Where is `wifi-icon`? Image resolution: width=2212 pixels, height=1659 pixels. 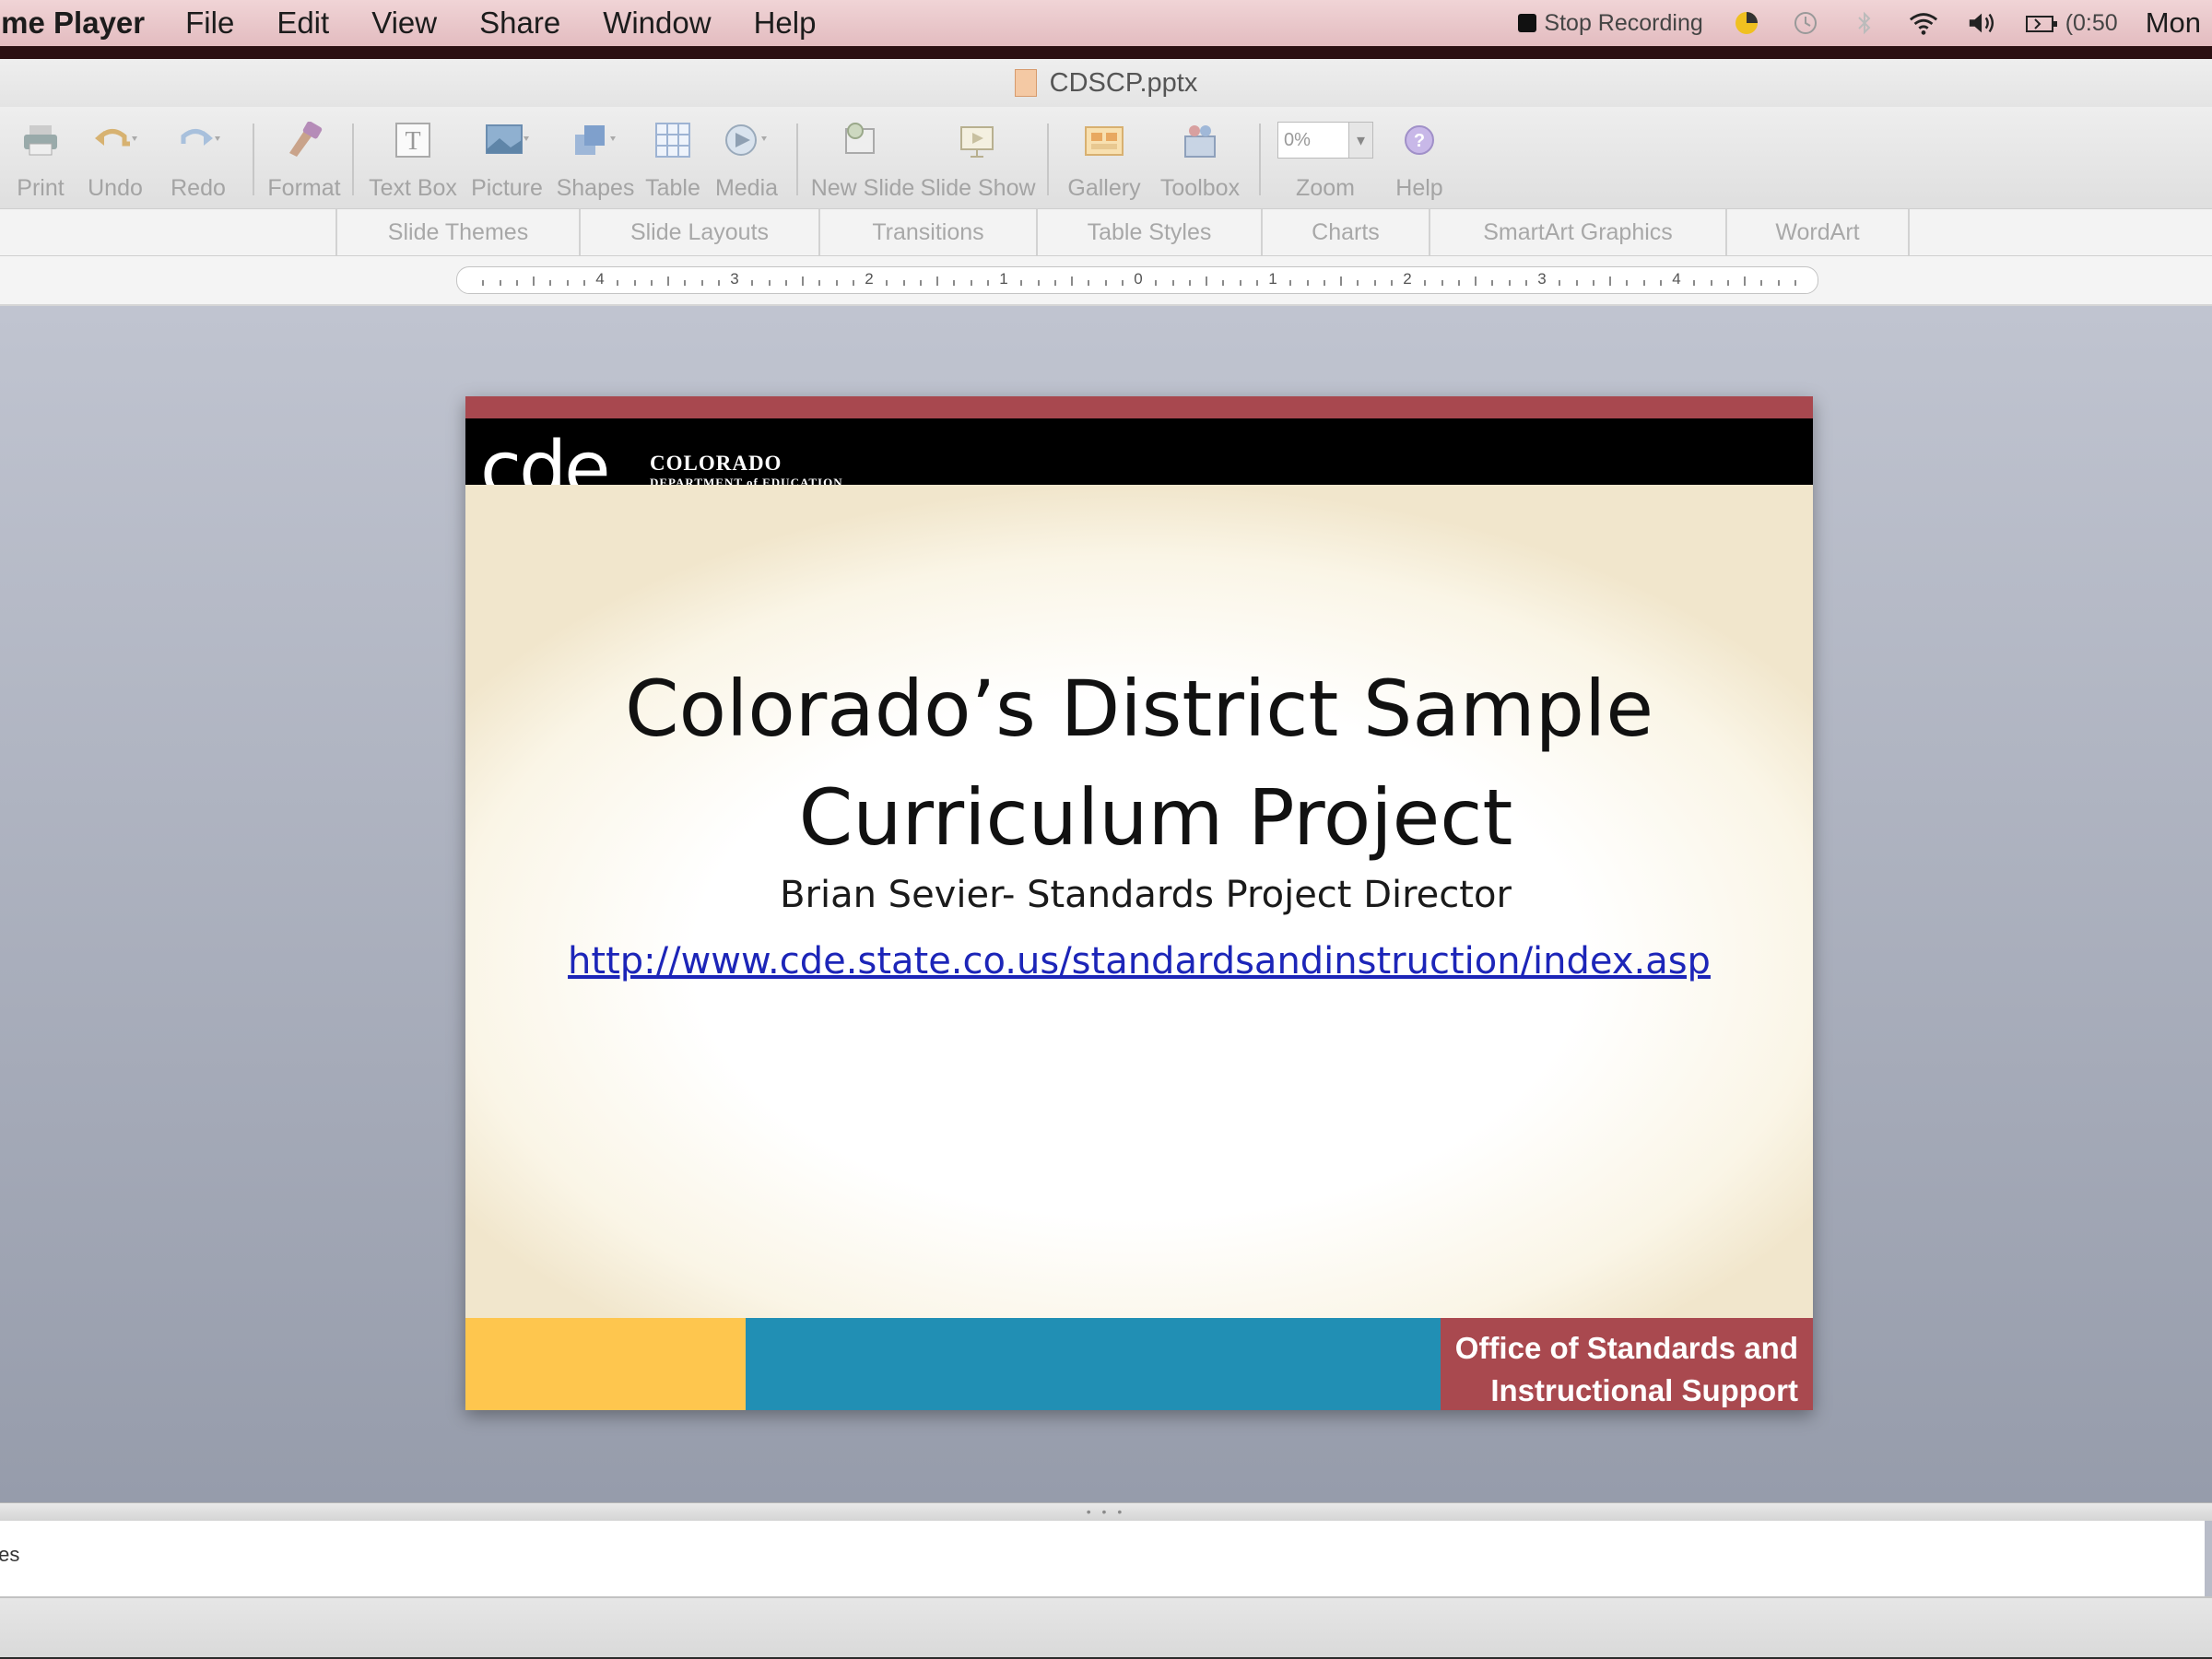 wifi-icon is located at coordinates (1923, 23).